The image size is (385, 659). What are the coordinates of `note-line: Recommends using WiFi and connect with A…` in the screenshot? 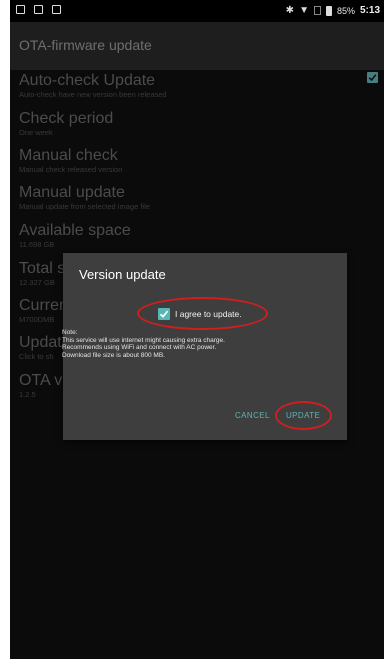 It's located at (139, 348).